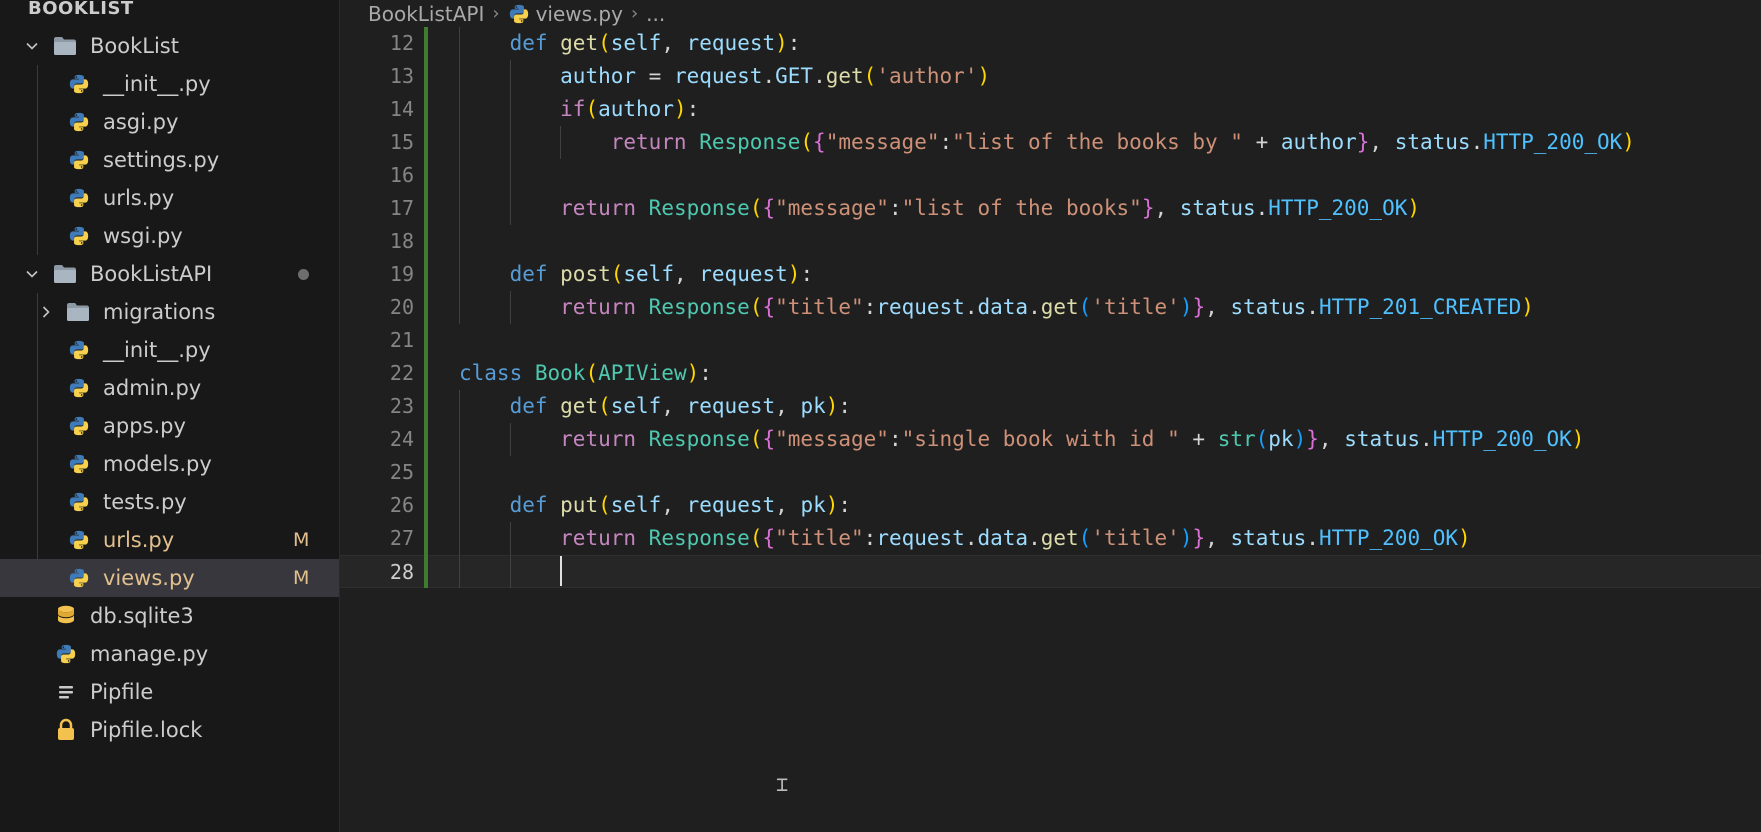  Describe the element at coordinates (604, 538) in the screenshot. I see `code-token: return` at that location.